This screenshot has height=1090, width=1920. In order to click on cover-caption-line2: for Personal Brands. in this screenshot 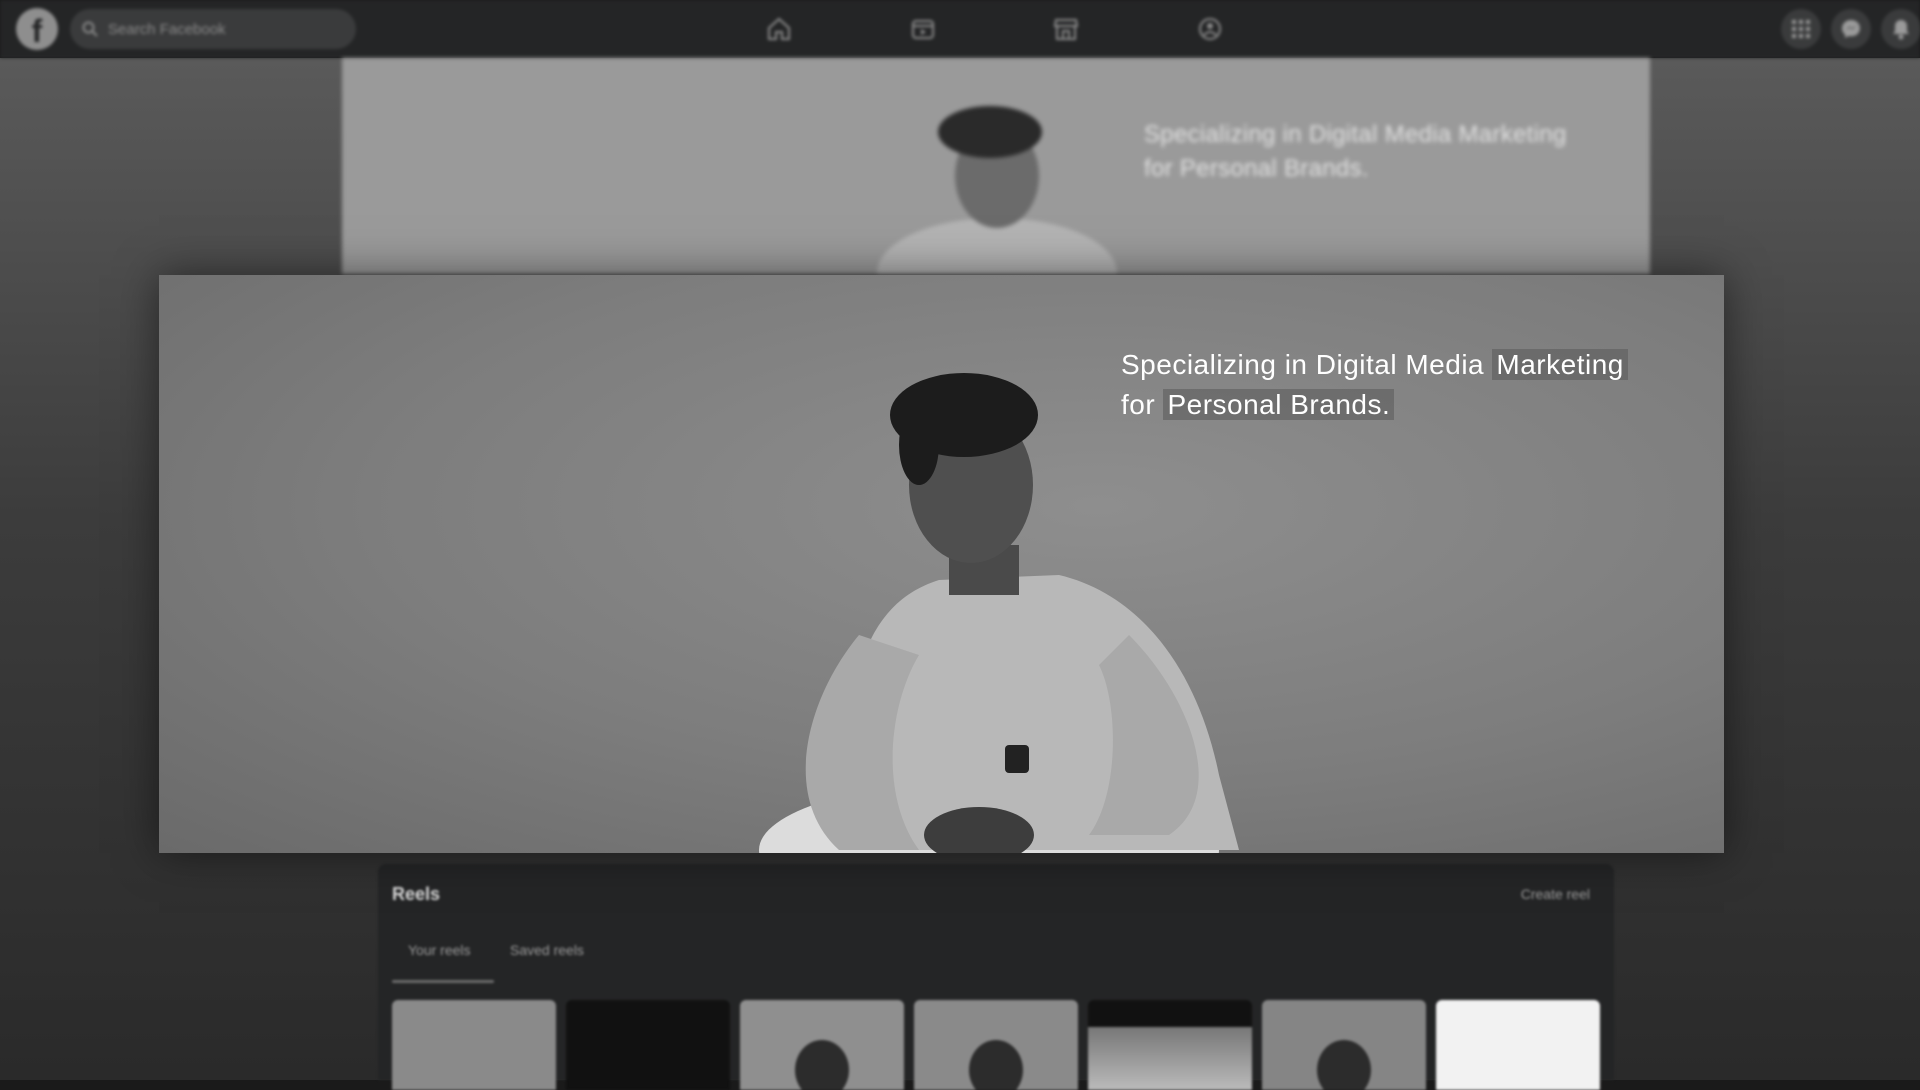, I will do `click(1374, 405)`.